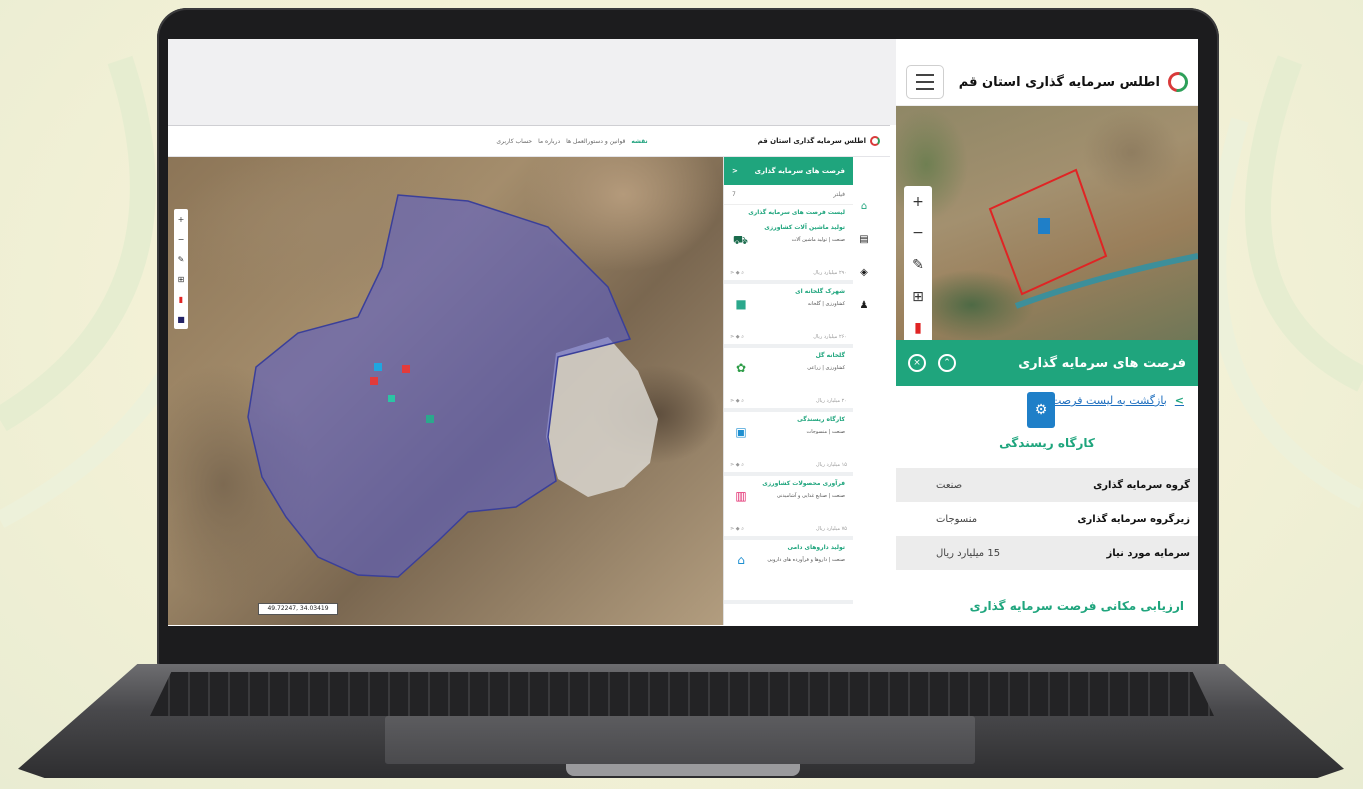 The height and width of the screenshot is (789, 1363). What do you see at coordinates (1044, 226) in the screenshot?
I see `site-marker-icon` at bounding box center [1044, 226].